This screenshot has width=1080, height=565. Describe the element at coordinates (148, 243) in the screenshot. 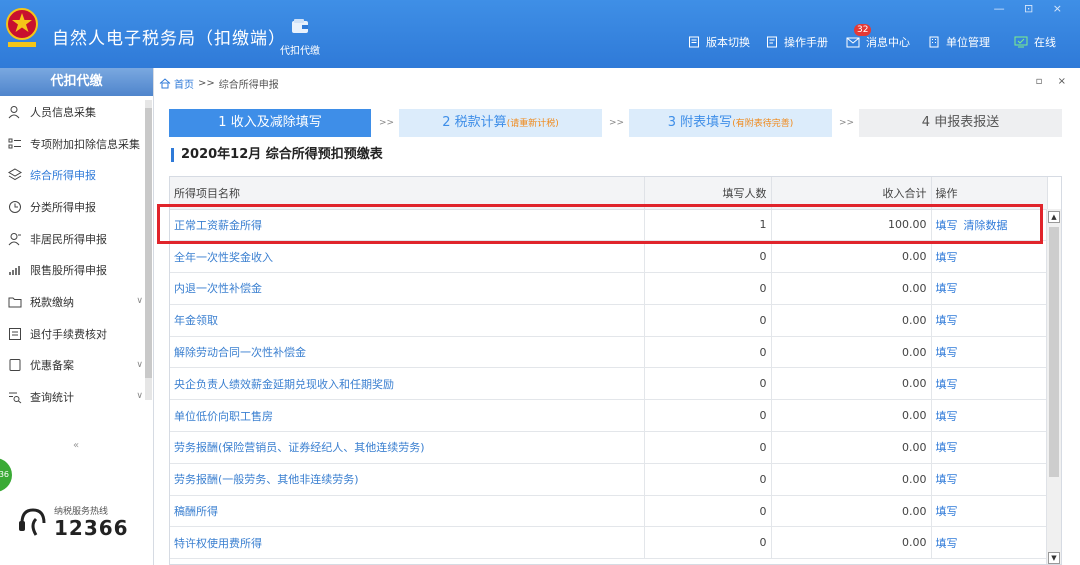

I see `sidebar-scroll-thumb` at that location.